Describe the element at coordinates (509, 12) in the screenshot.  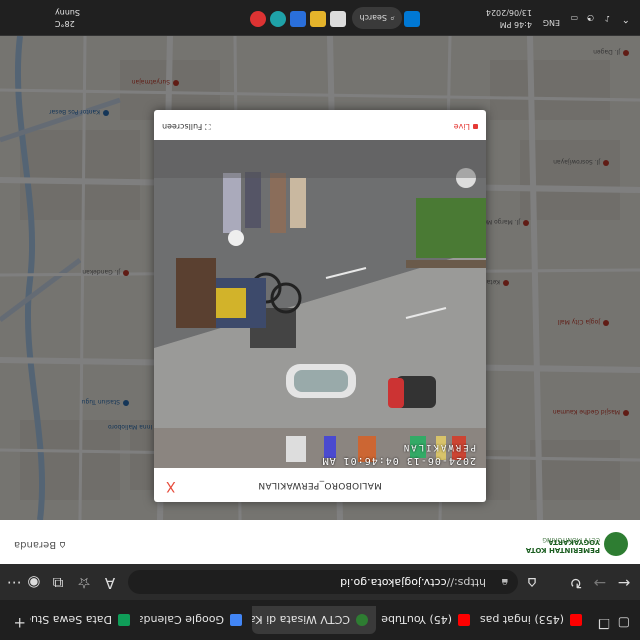
I see `clock-date: 13/06/2024` at that location.